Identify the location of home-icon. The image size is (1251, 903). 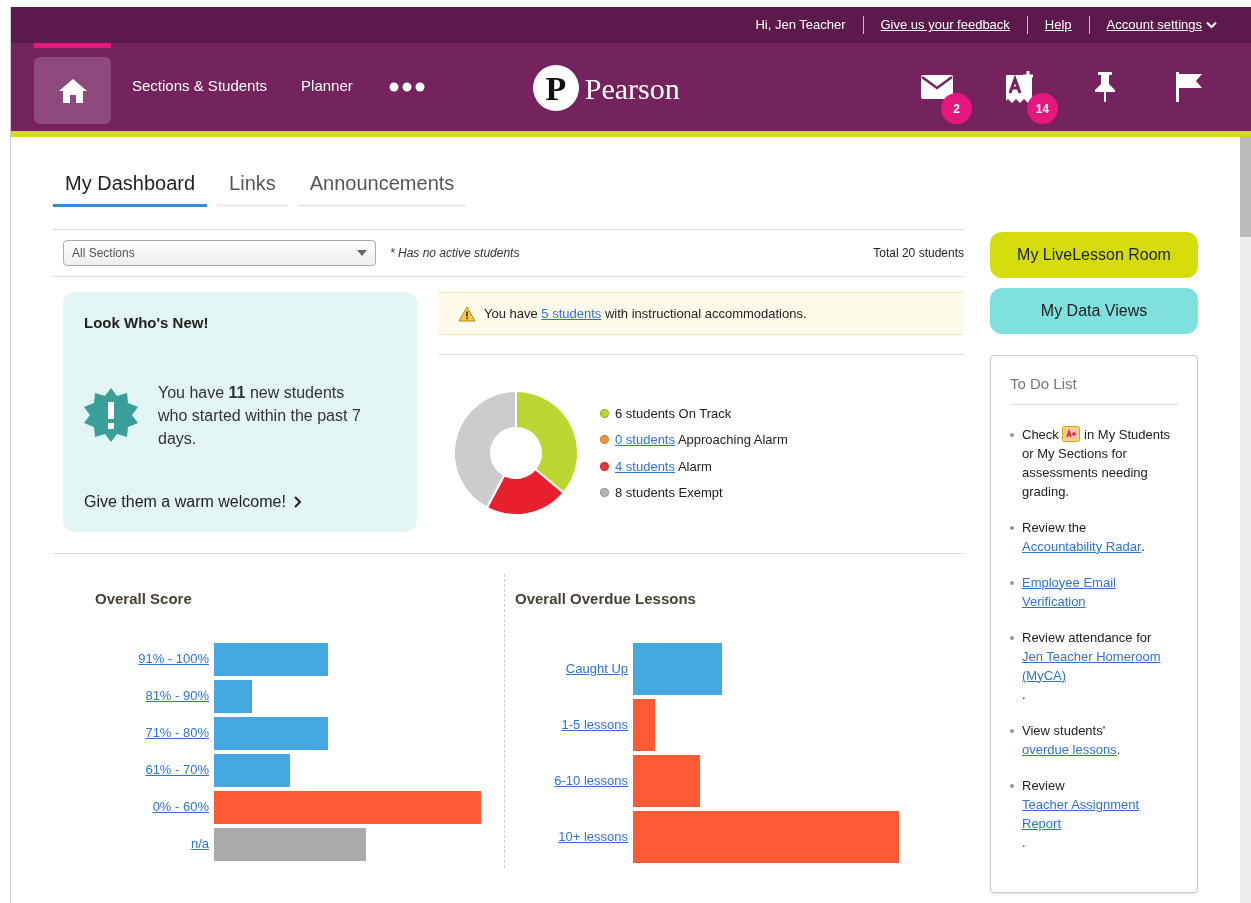
(72, 90).